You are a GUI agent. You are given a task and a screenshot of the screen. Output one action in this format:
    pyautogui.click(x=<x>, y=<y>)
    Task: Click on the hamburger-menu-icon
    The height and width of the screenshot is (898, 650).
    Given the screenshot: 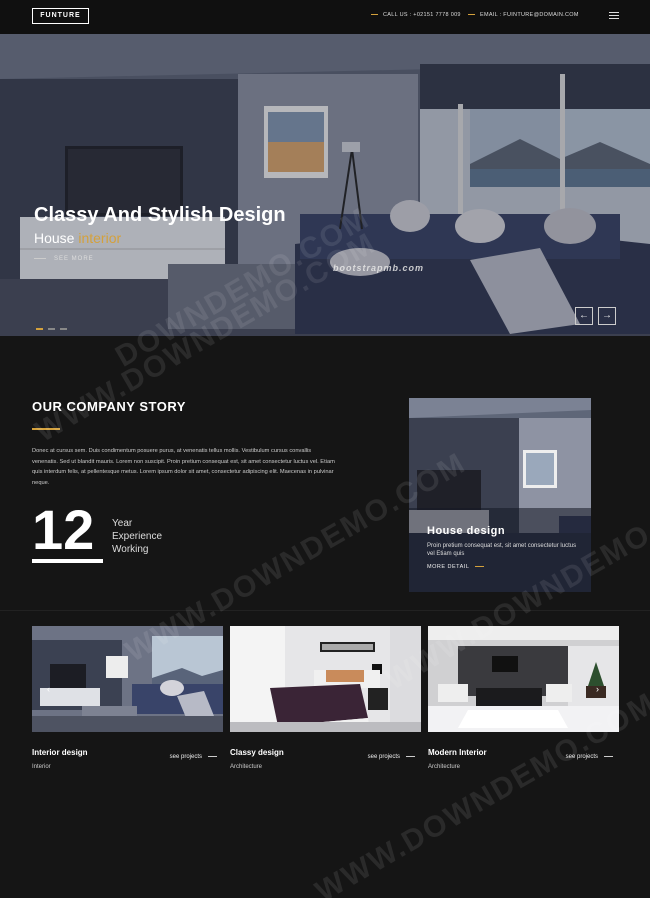 What is the action you would take?
    pyautogui.click(x=614, y=16)
    